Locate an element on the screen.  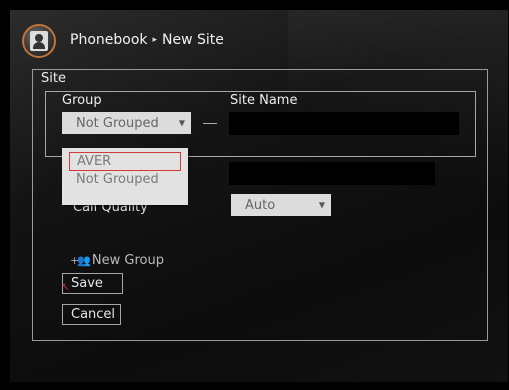
phonebook-contact-icon is located at coordinates (39, 41).